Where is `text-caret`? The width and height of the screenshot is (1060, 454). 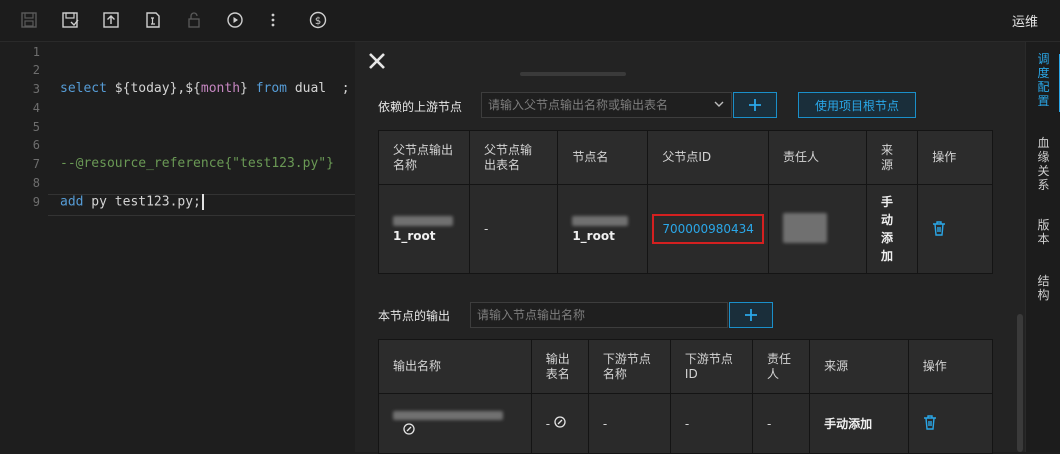 text-caret is located at coordinates (202, 202).